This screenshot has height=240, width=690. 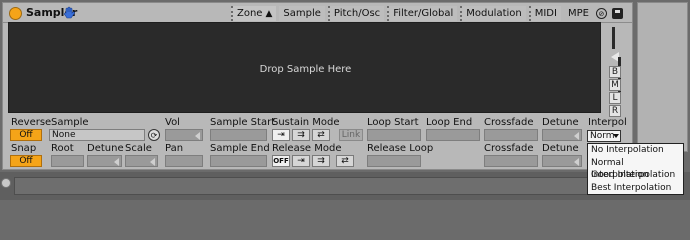 I want to click on tab-midi-label: MIDI, so click(x=545, y=13).